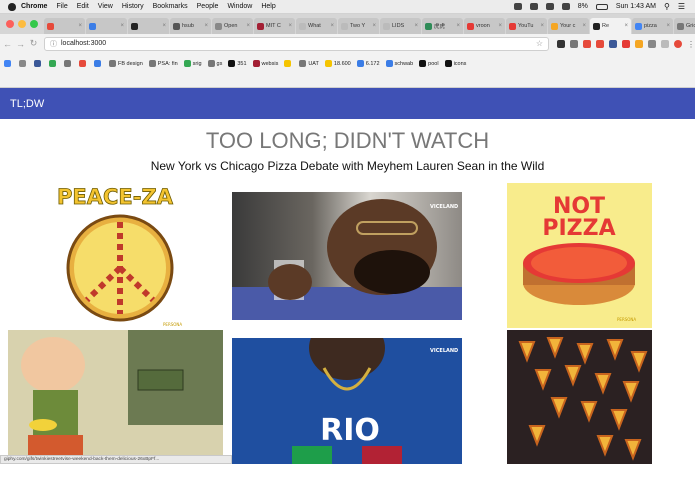 Image resolution: width=695 pixels, height=494 pixels. What do you see at coordinates (539, 43) in the screenshot?
I see `bookmark-star-icon: ☆` at bounding box center [539, 43].